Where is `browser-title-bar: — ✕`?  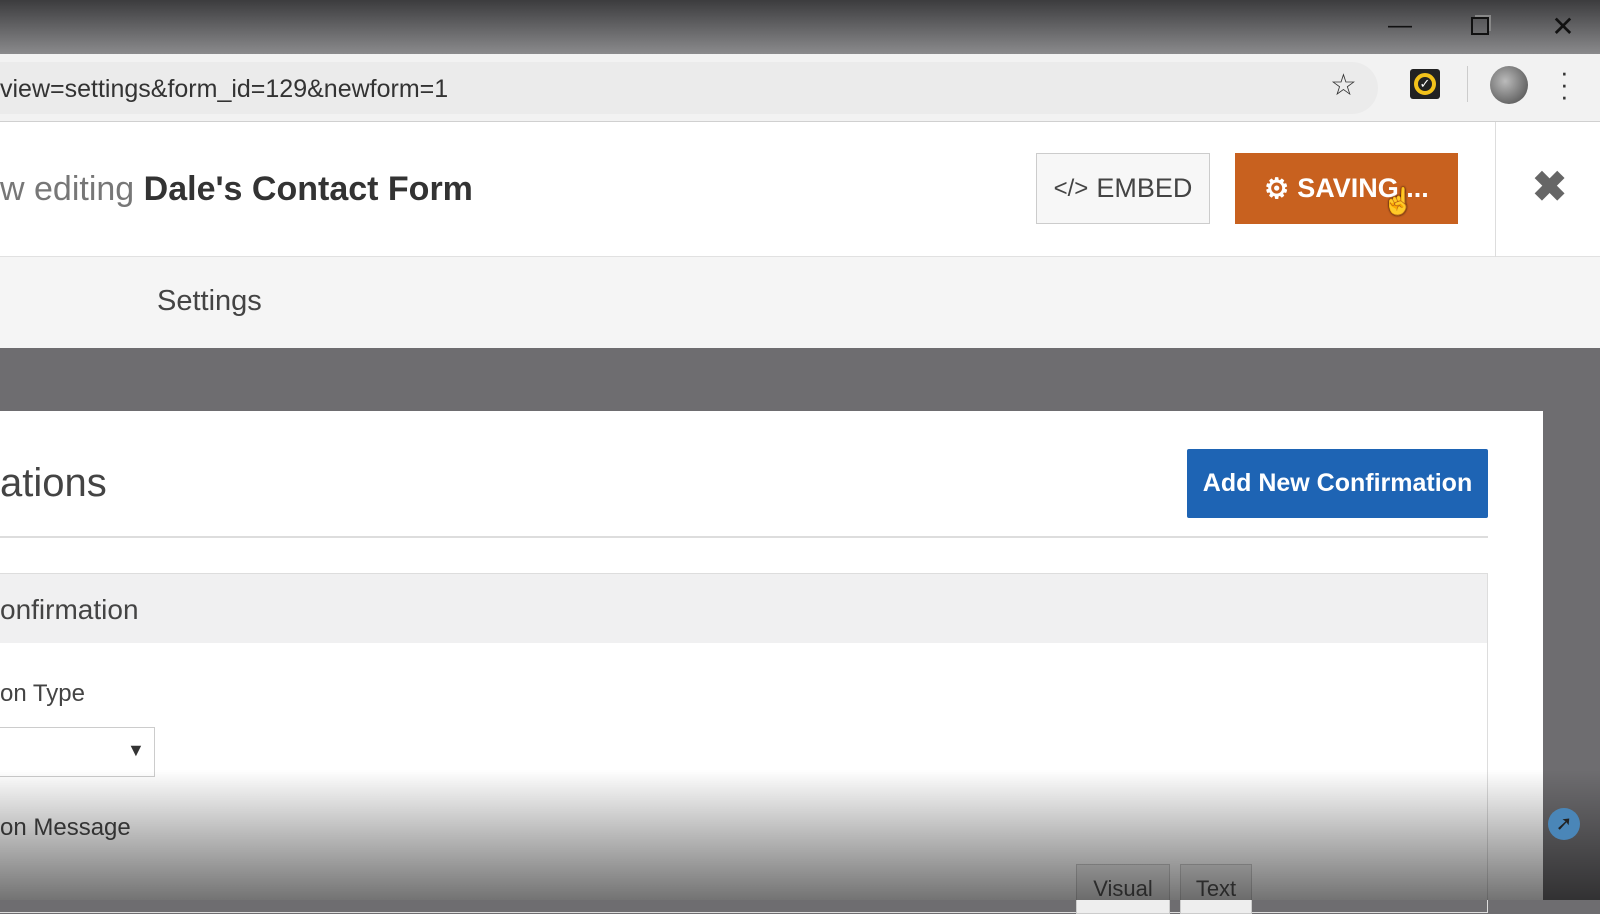
browser-title-bar: — ✕ is located at coordinates (800, 27).